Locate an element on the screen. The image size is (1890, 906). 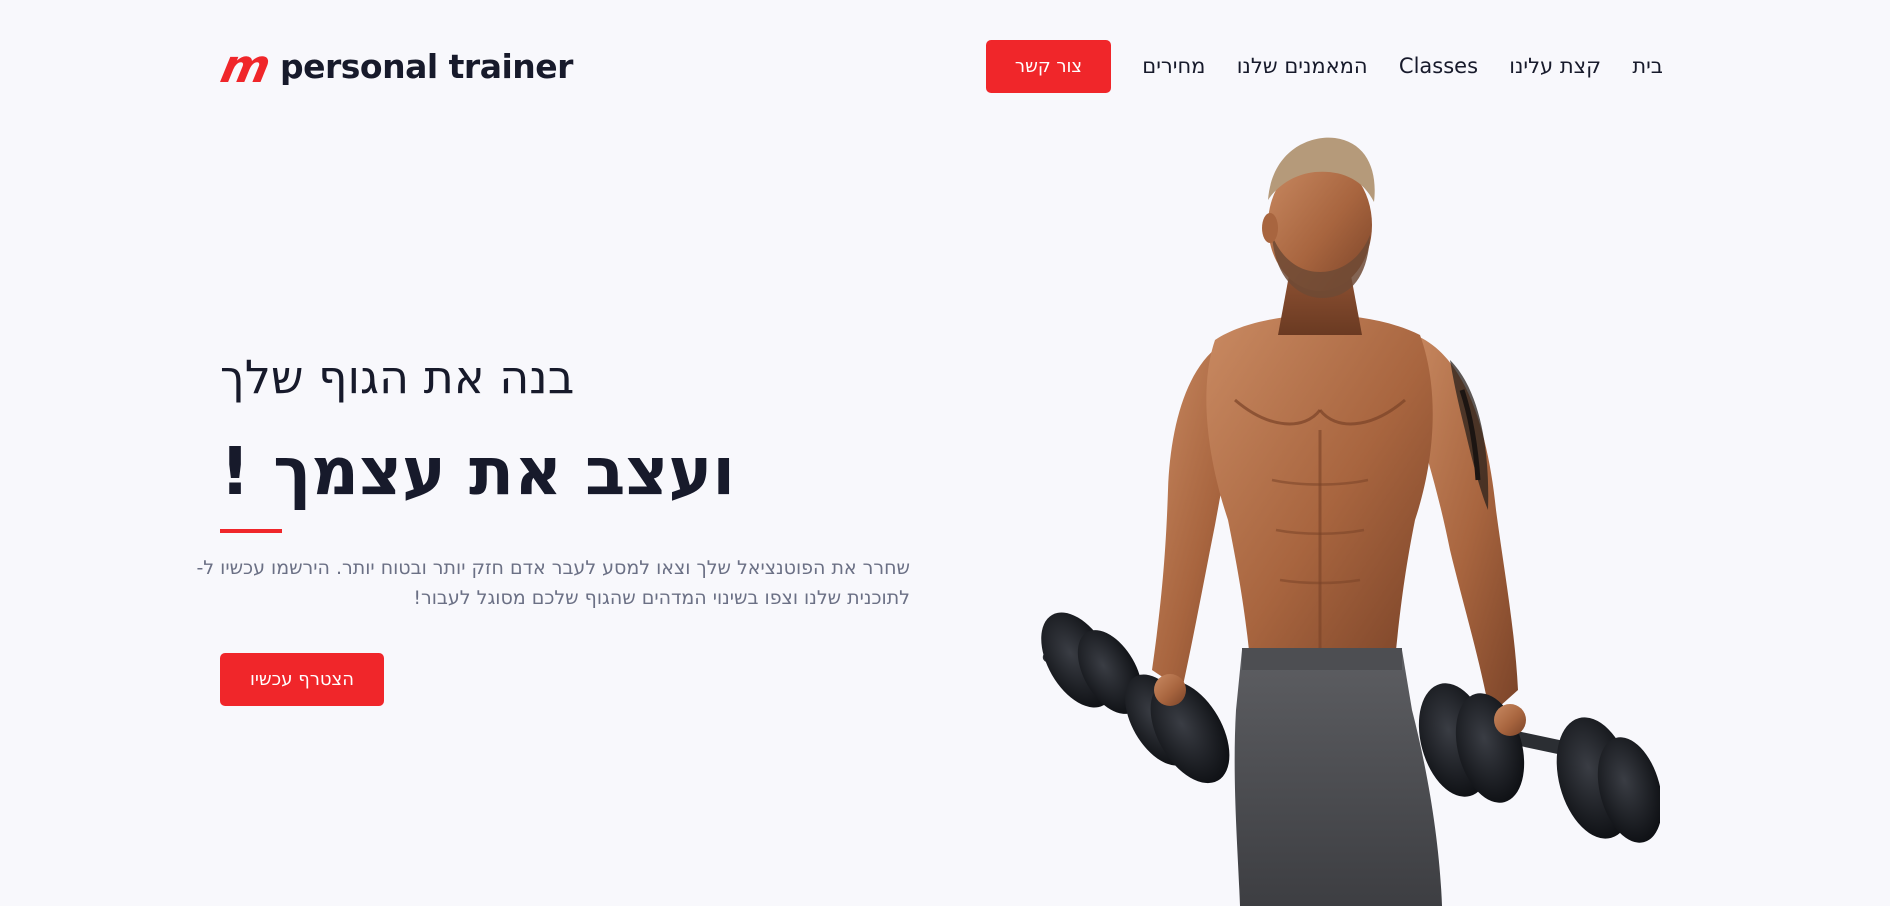
logo-mark-icon: m is located at coordinates (244, 66).